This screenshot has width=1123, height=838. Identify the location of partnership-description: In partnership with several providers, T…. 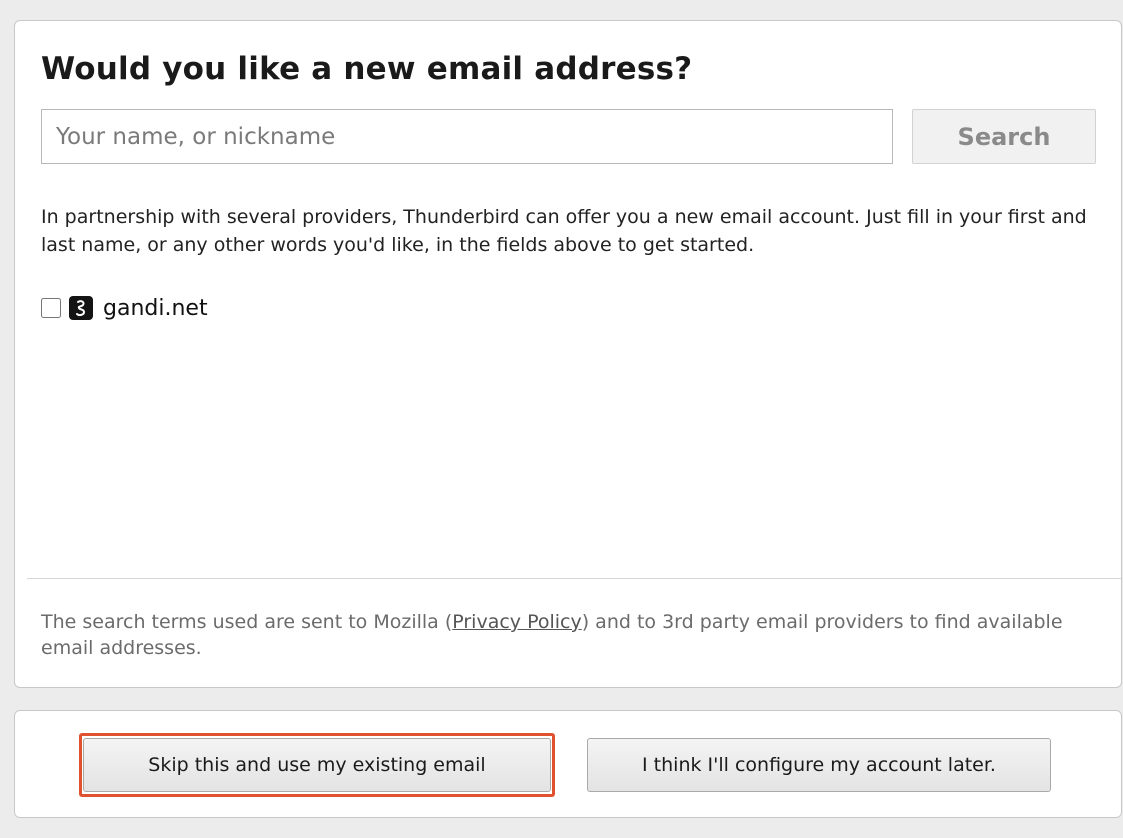
(564, 231).